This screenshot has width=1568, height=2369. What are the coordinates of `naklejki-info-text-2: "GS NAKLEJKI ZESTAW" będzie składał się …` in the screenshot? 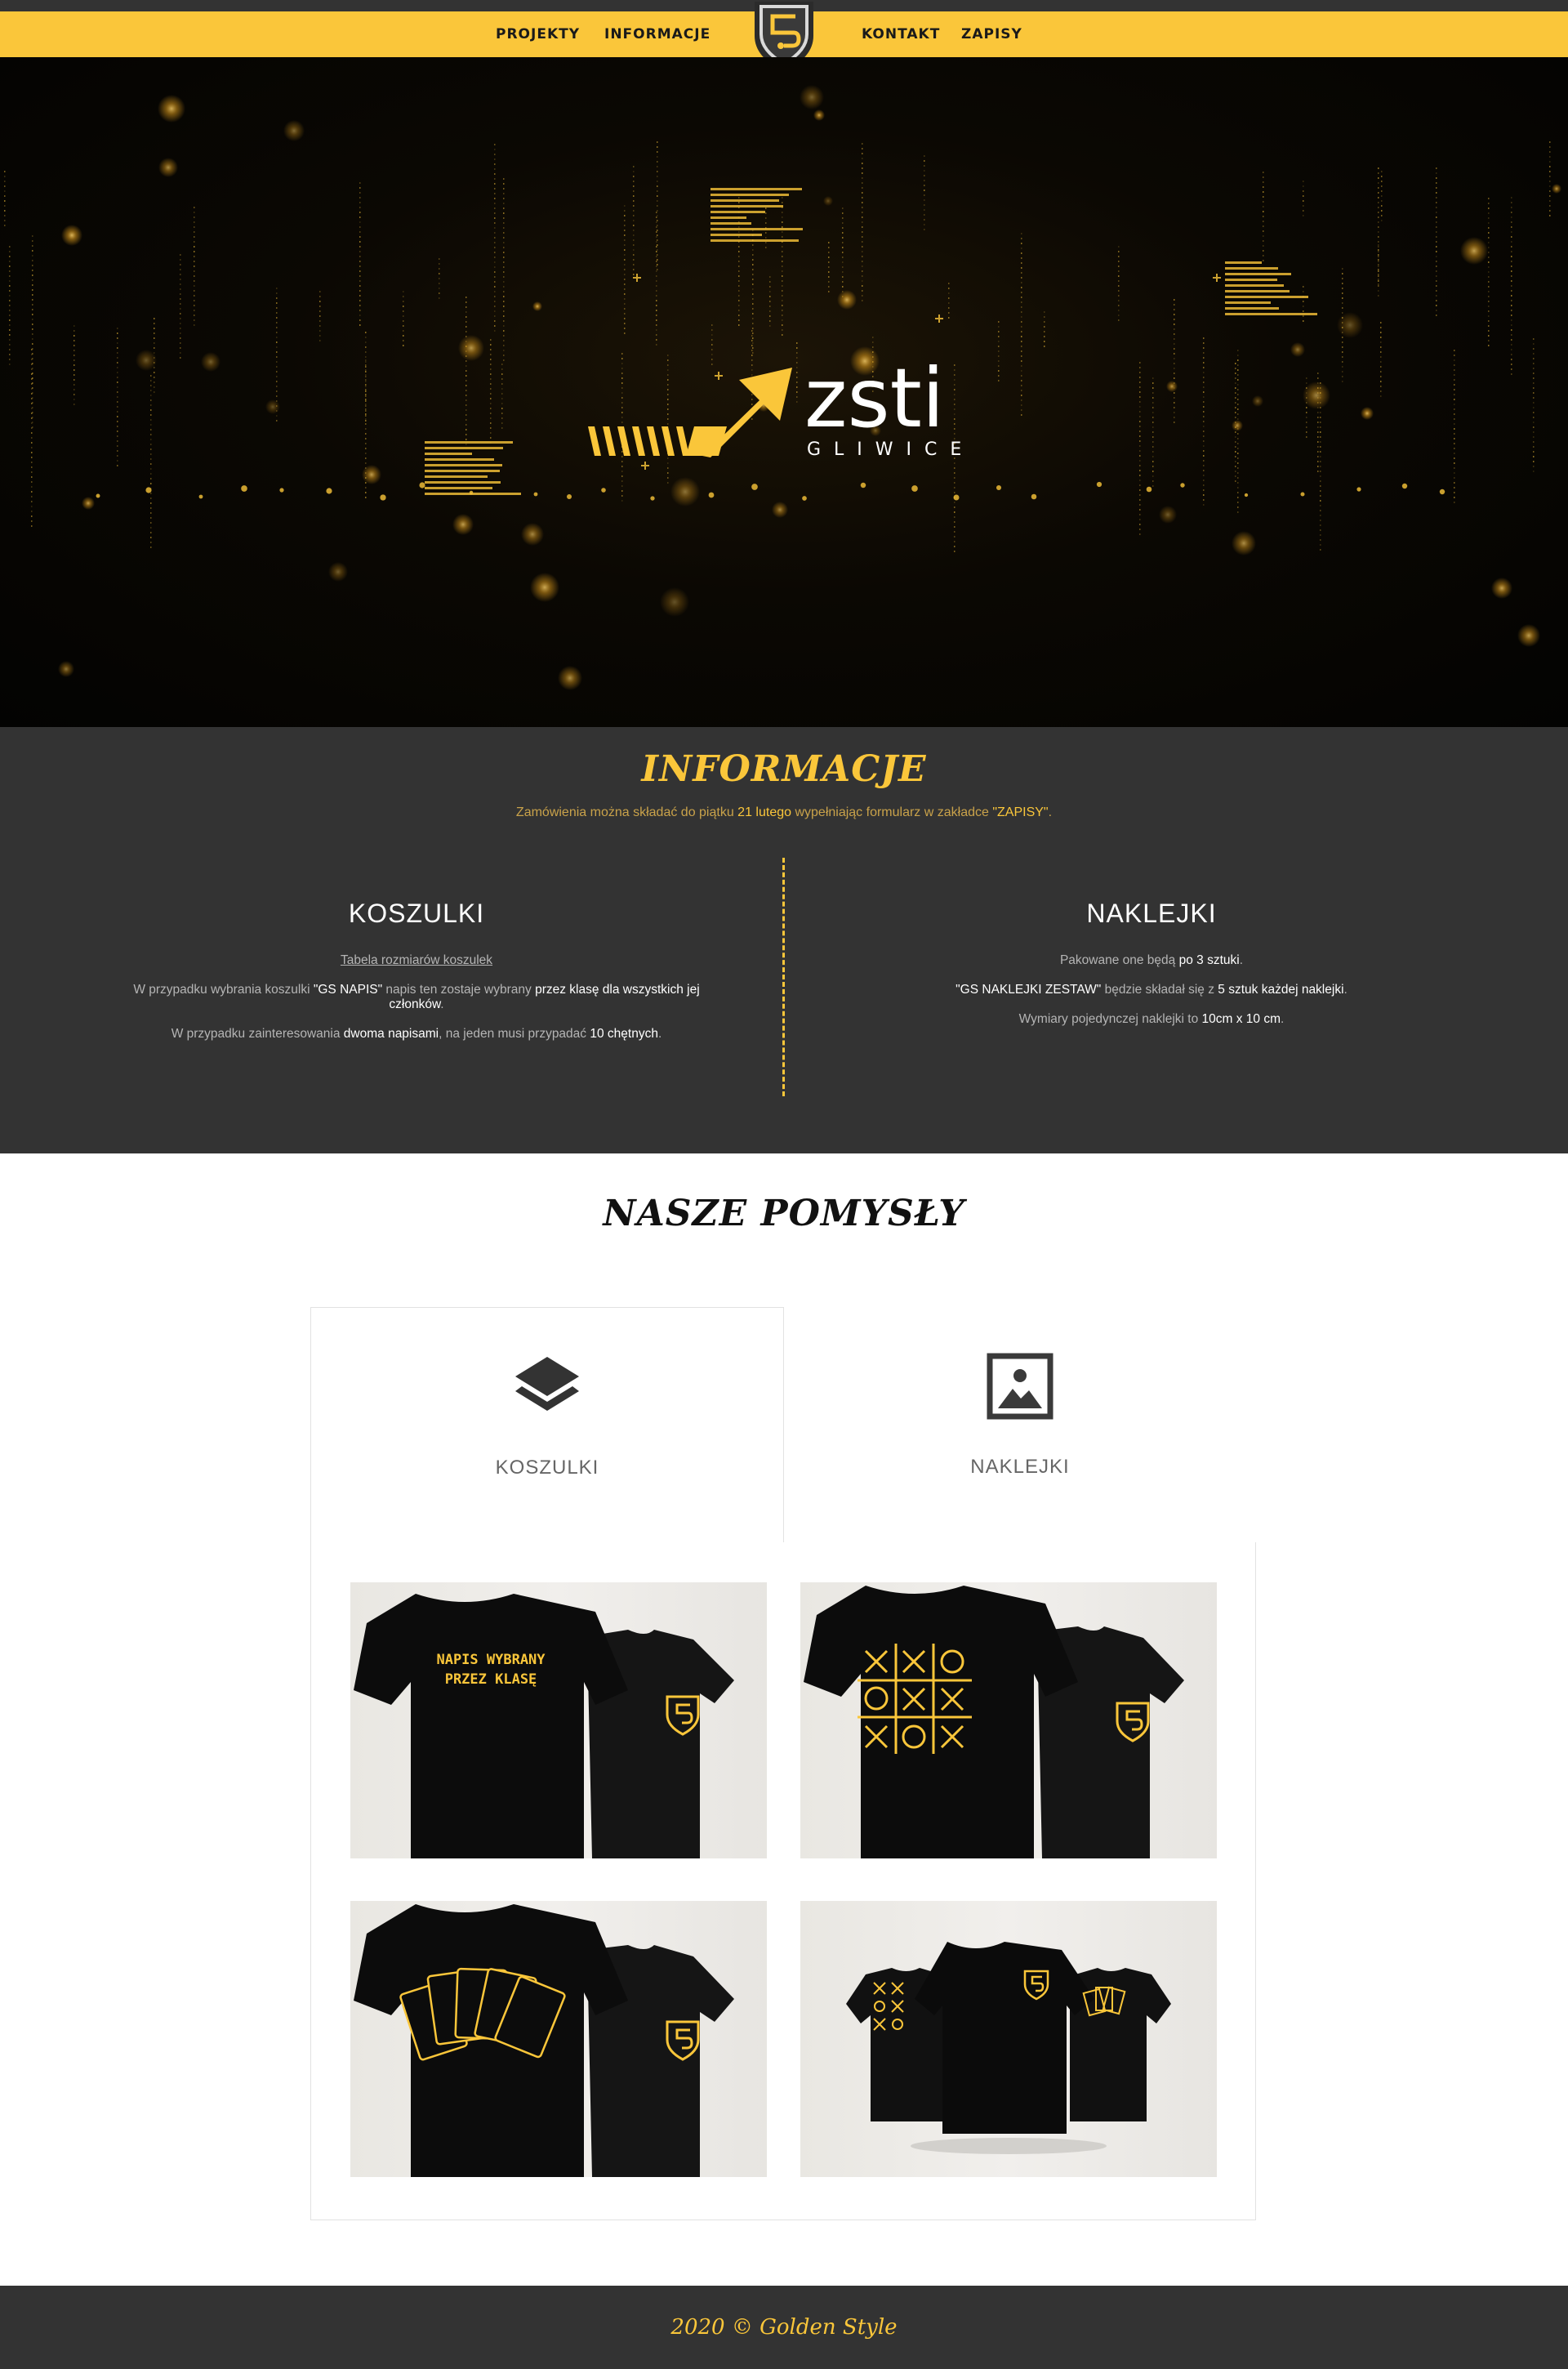 It's located at (1152, 990).